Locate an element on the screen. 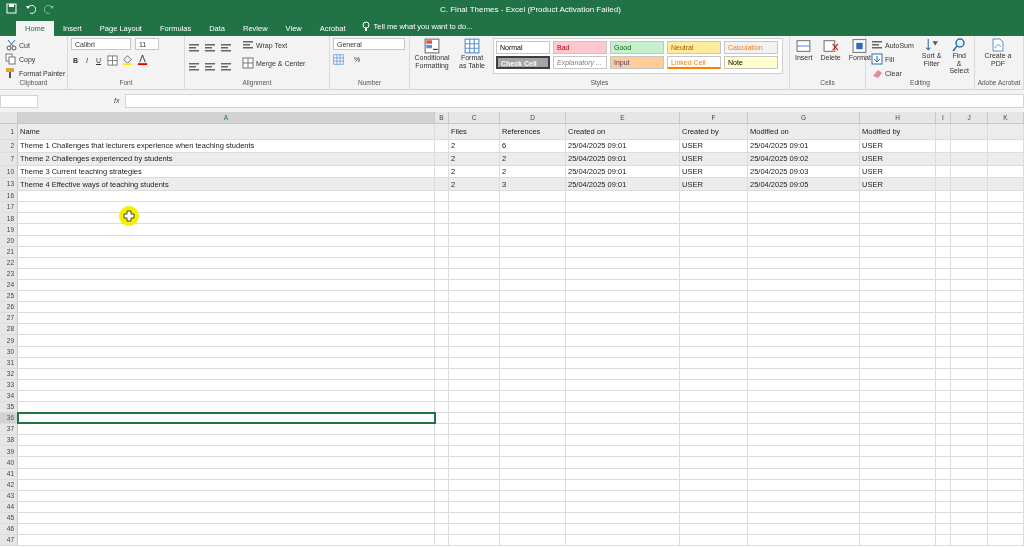 Image resolution: width=1024 pixels, height=547 pixels. lightbulb-icon is located at coordinates (365, 26).